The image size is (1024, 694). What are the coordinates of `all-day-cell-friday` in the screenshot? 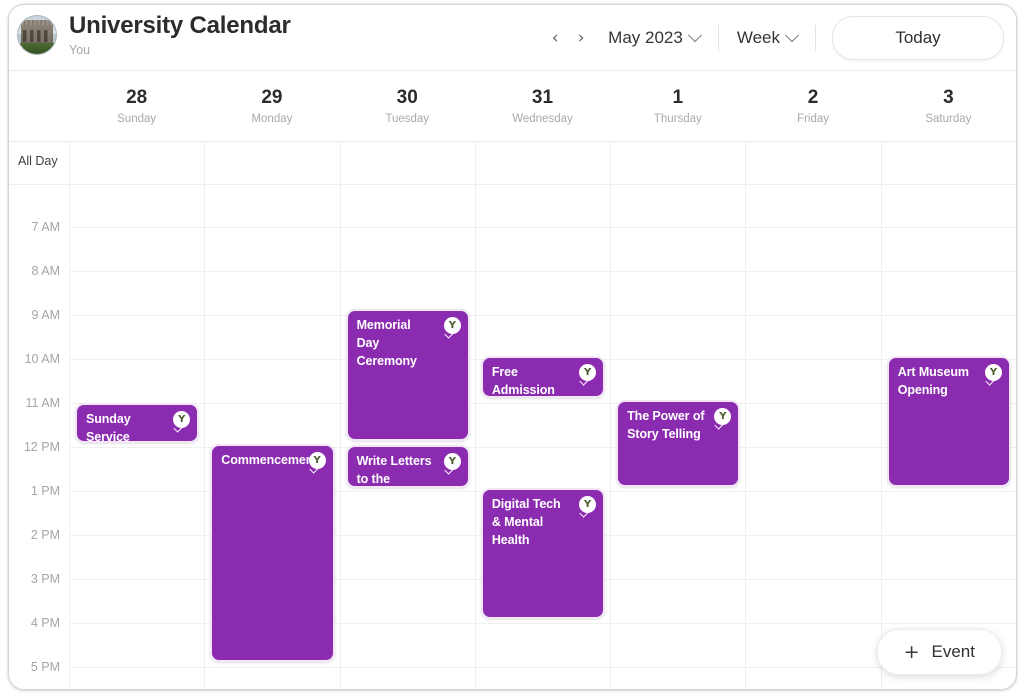 It's located at (812, 163).